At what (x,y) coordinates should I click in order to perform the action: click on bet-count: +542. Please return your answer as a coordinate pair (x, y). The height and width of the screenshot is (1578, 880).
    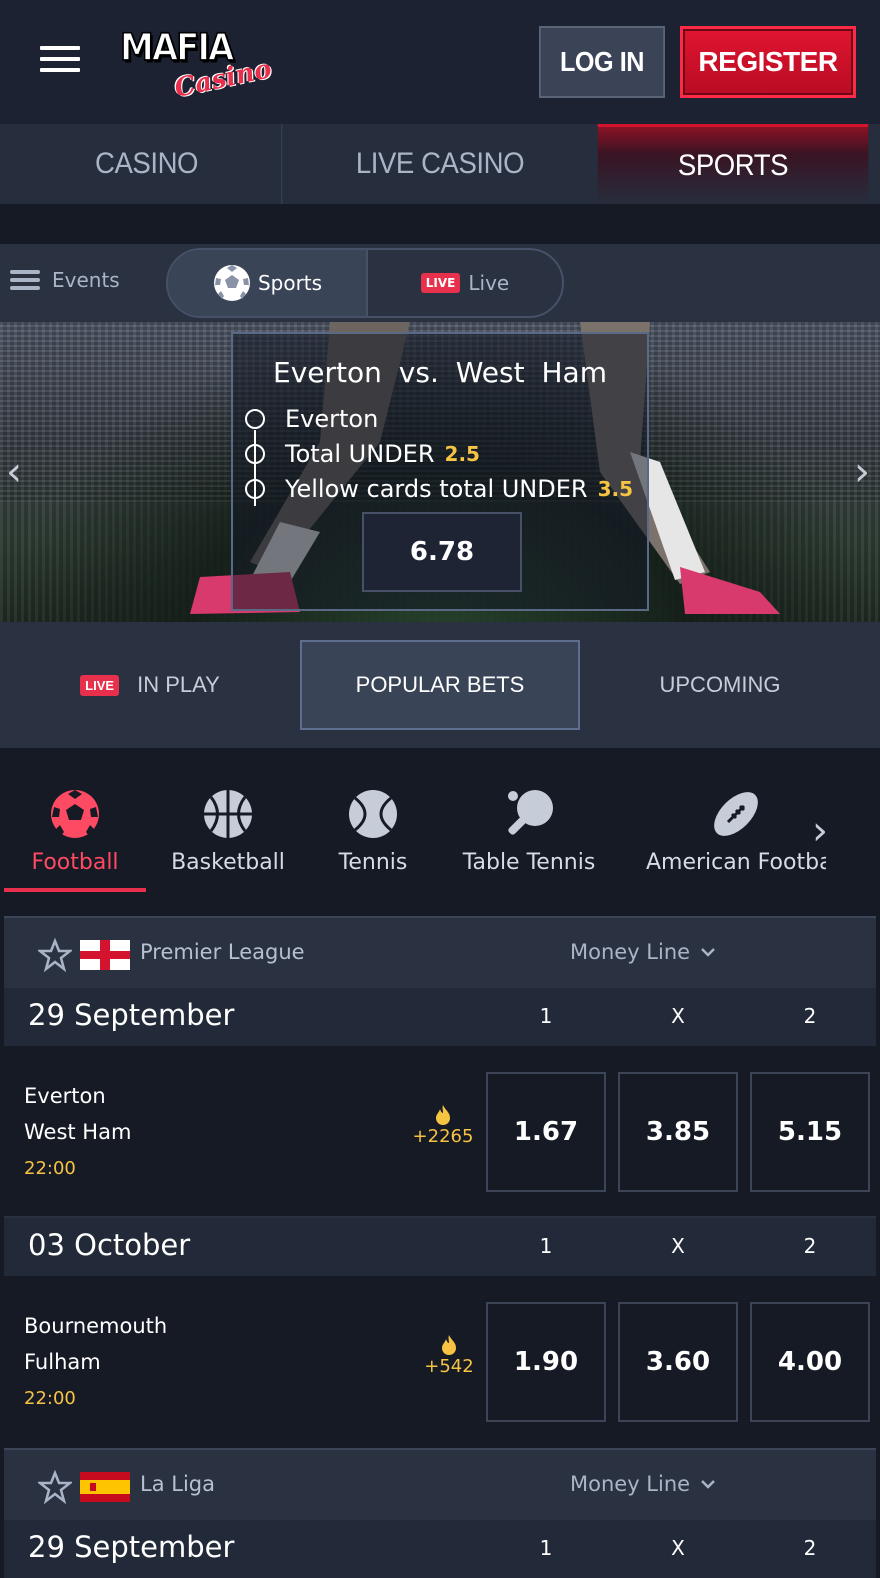
    Looking at the image, I should click on (449, 1355).